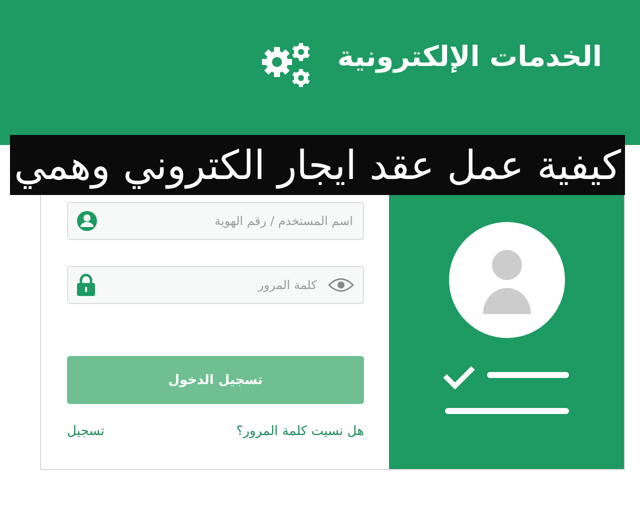 The image size is (640, 531). Describe the element at coordinates (87, 221) in the screenshot. I see `user-icon` at that location.